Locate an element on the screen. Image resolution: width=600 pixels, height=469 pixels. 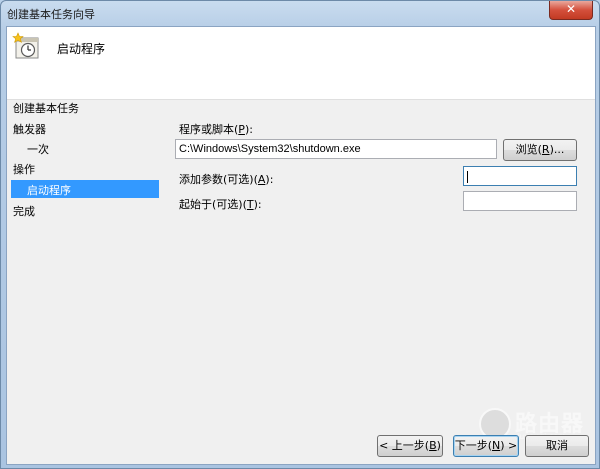
arguments-input is located at coordinates (520, 176).